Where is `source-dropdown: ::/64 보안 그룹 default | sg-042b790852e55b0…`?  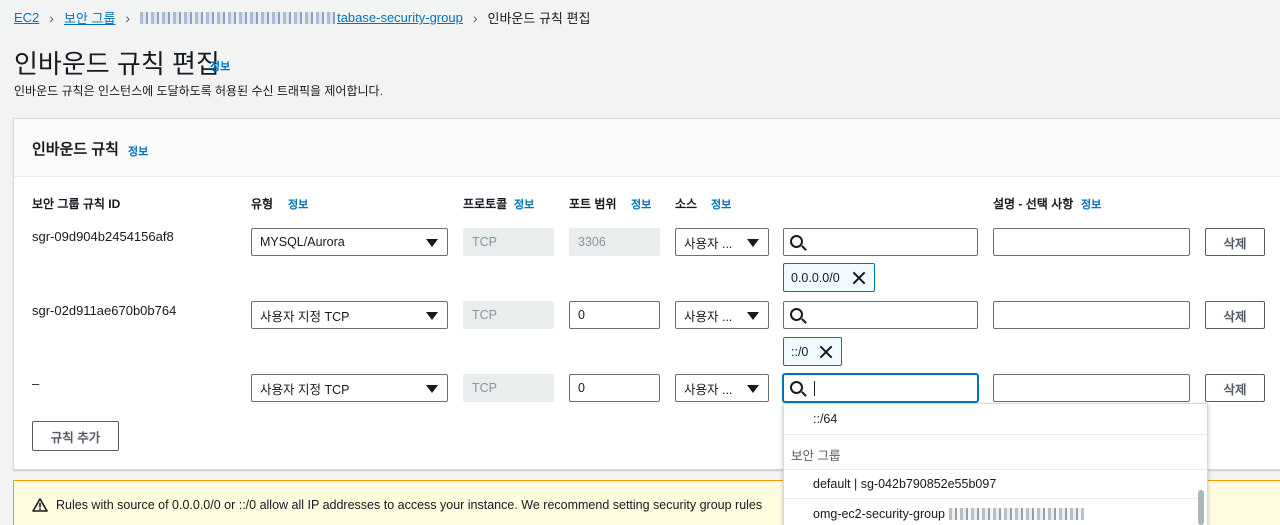 source-dropdown: ::/64 보안 그룹 default | sg-042b790852e55b0… is located at coordinates (995, 464).